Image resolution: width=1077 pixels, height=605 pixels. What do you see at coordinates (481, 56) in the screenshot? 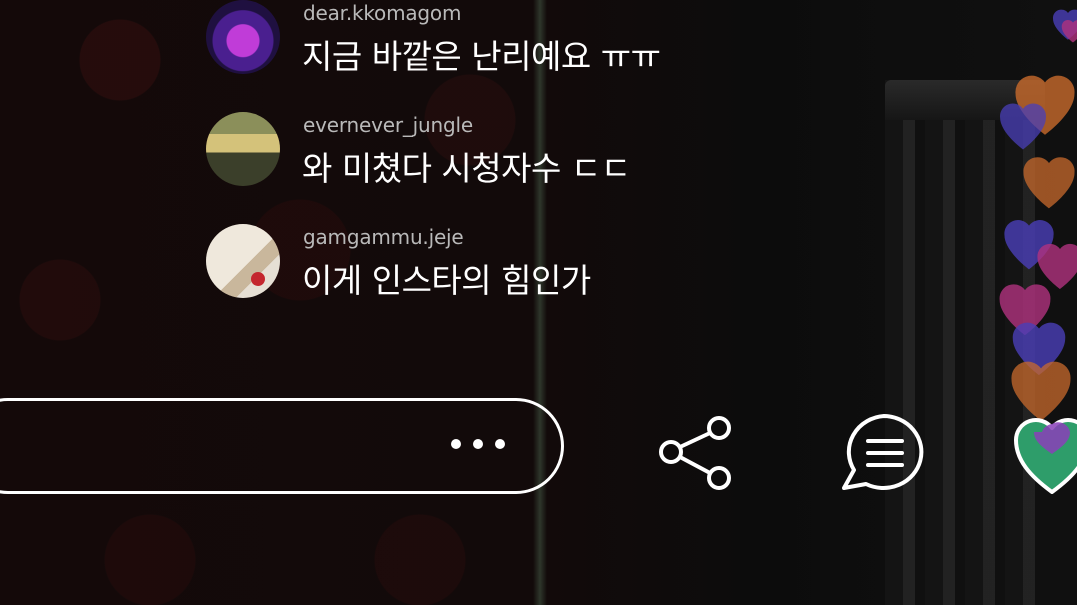
I see `comment-text: 지금 바깥은 난리예요 ㅠㅠ` at bounding box center [481, 56].